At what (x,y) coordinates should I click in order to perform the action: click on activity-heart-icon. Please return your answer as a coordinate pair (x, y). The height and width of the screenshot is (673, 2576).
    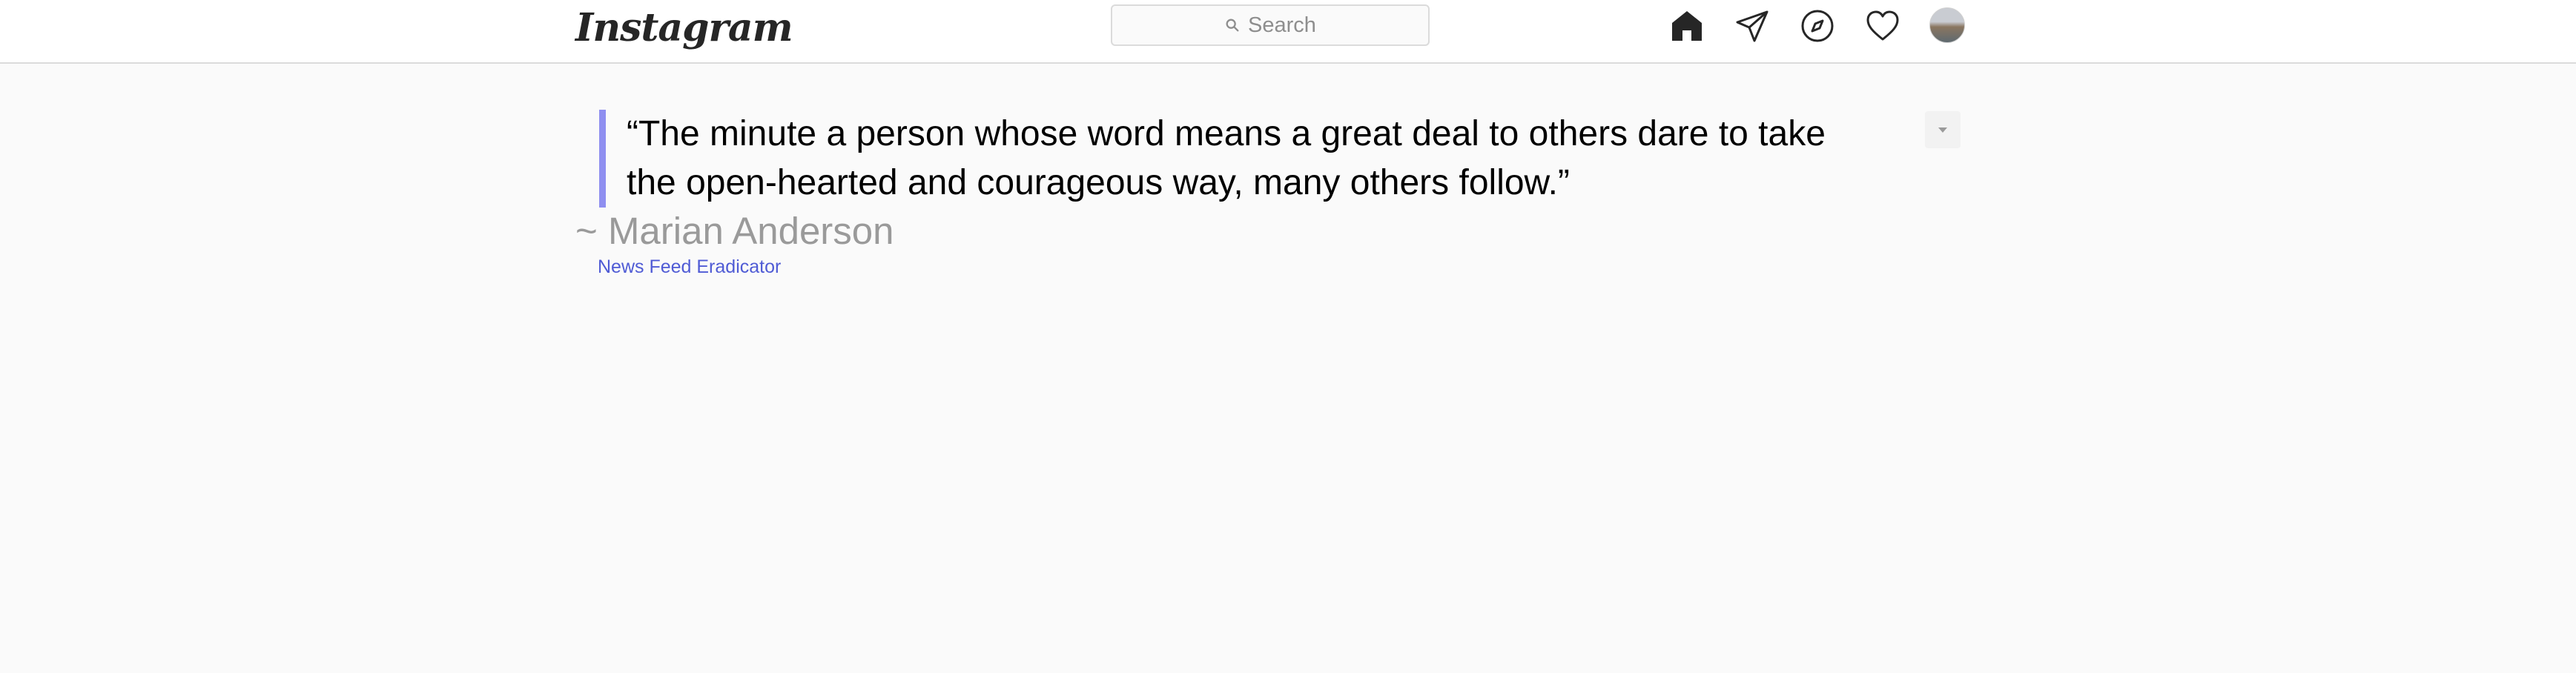
    Looking at the image, I should click on (1882, 26).